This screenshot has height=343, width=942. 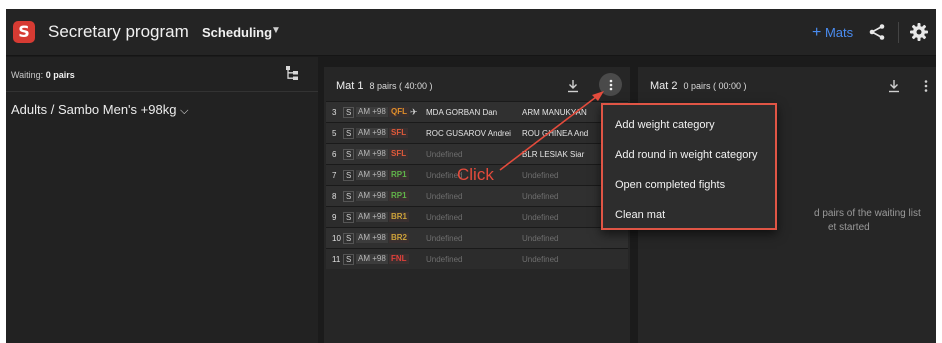 What do you see at coordinates (334, 112) in the screenshot?
I see `fight-number: 3` at bounding box center [334, 112].